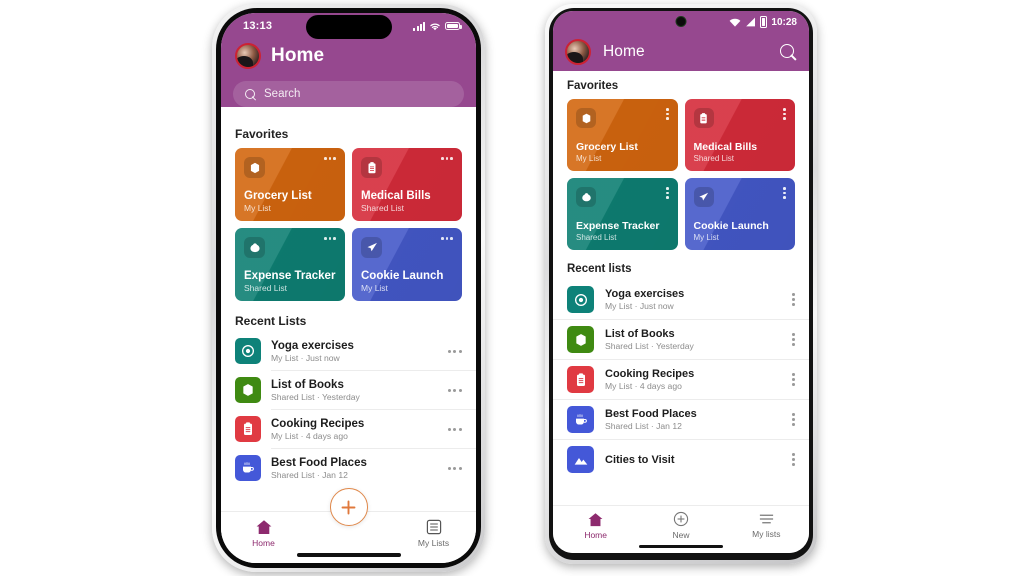 Image resolution: width=1024 pixels, height=576 pixels. What do you see at coordinates (307, 384) in the screenshot?
I see `list-item-title: List of Books` at bounding box center [307, 384].